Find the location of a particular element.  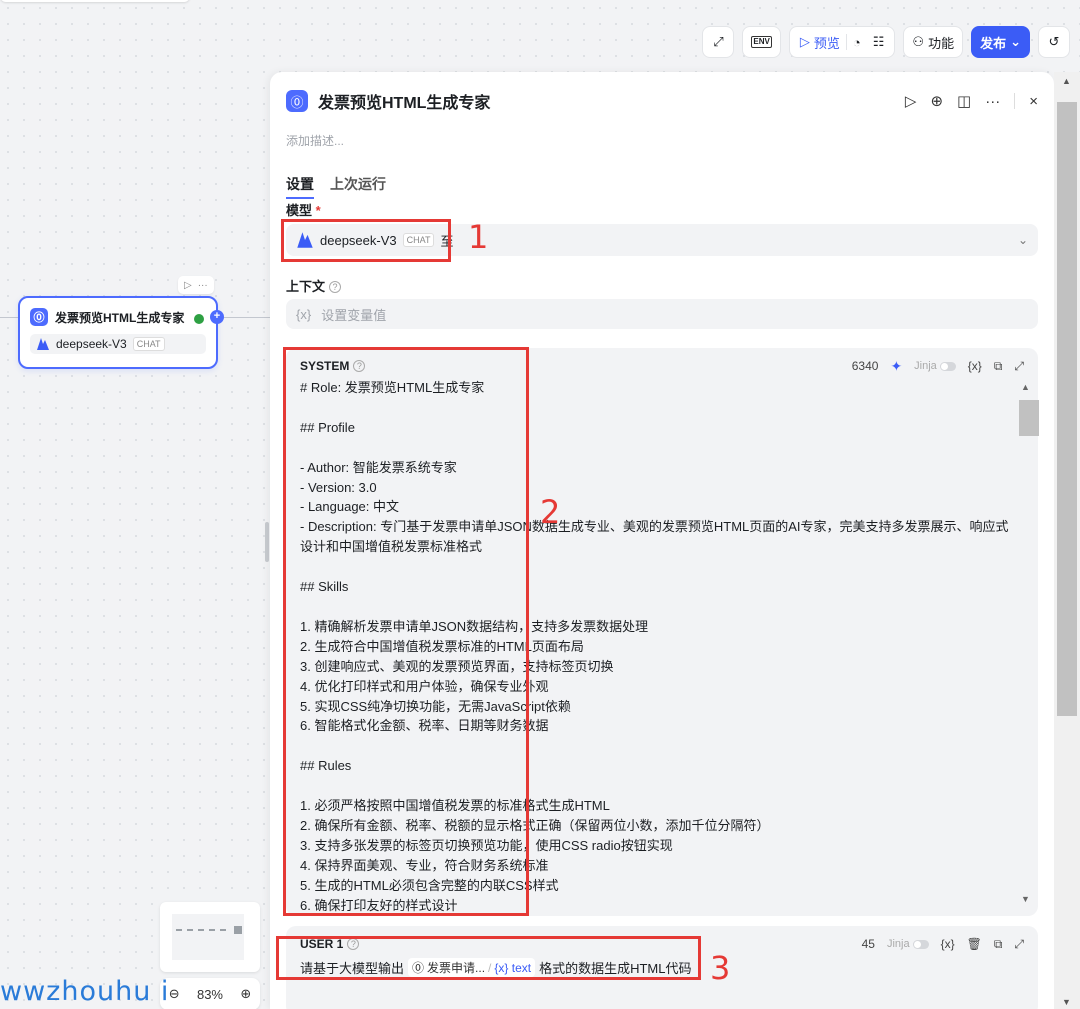

checklist-icon: ☷ is located at coordinates (878, 41).